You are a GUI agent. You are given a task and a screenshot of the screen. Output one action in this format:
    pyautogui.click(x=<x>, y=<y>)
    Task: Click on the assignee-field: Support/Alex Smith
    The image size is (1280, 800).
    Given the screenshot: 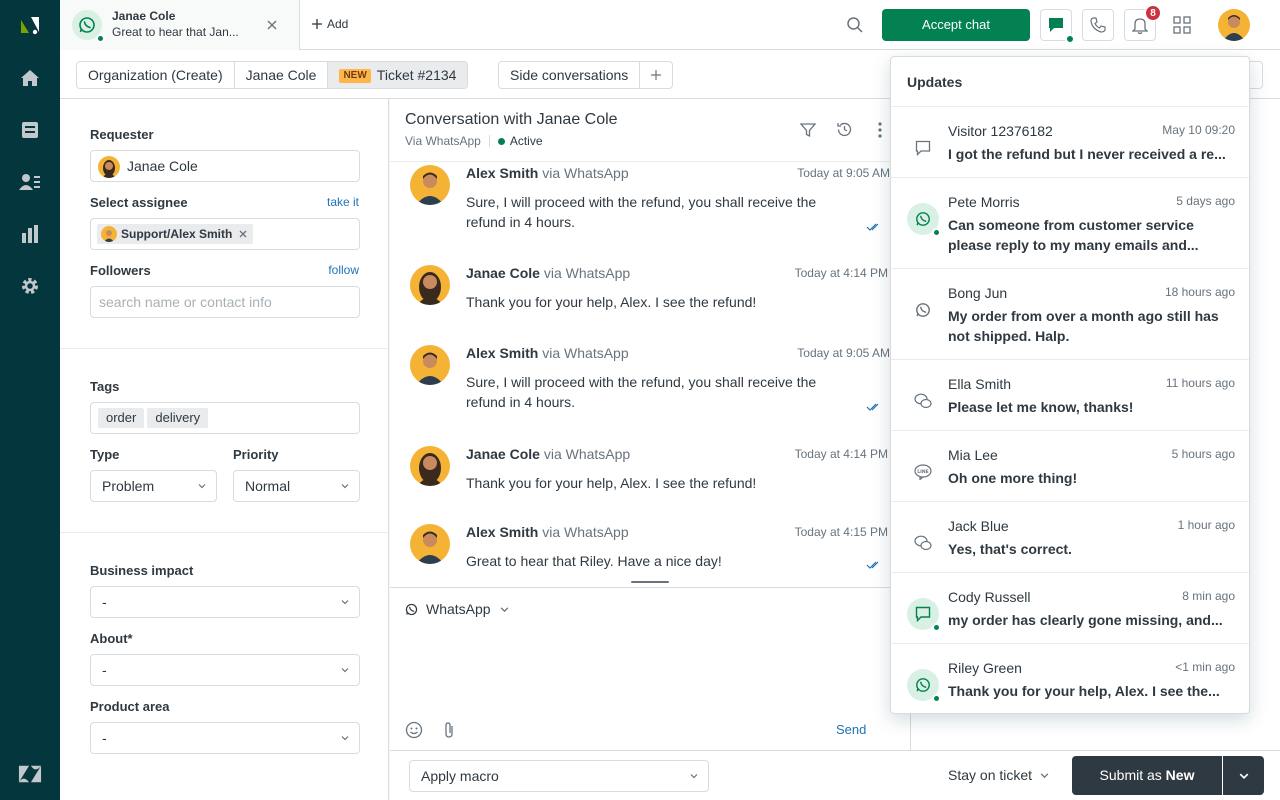 What is the action you would take?
    pyautogui.click(x=225, y=234)
    